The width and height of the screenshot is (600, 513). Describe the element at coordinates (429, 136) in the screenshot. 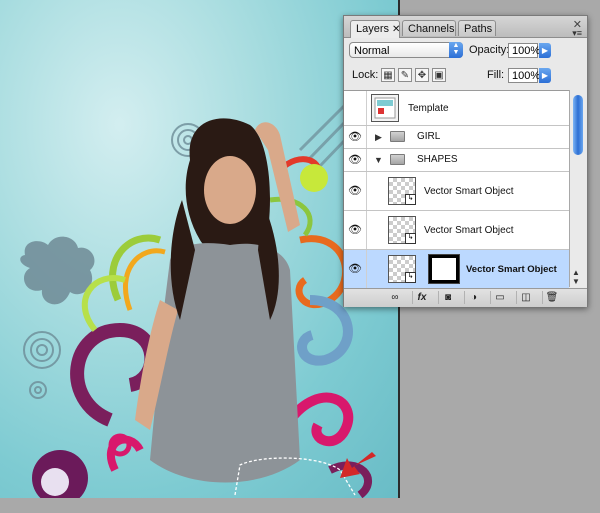

I see `layer-name: GIRL` at that location.